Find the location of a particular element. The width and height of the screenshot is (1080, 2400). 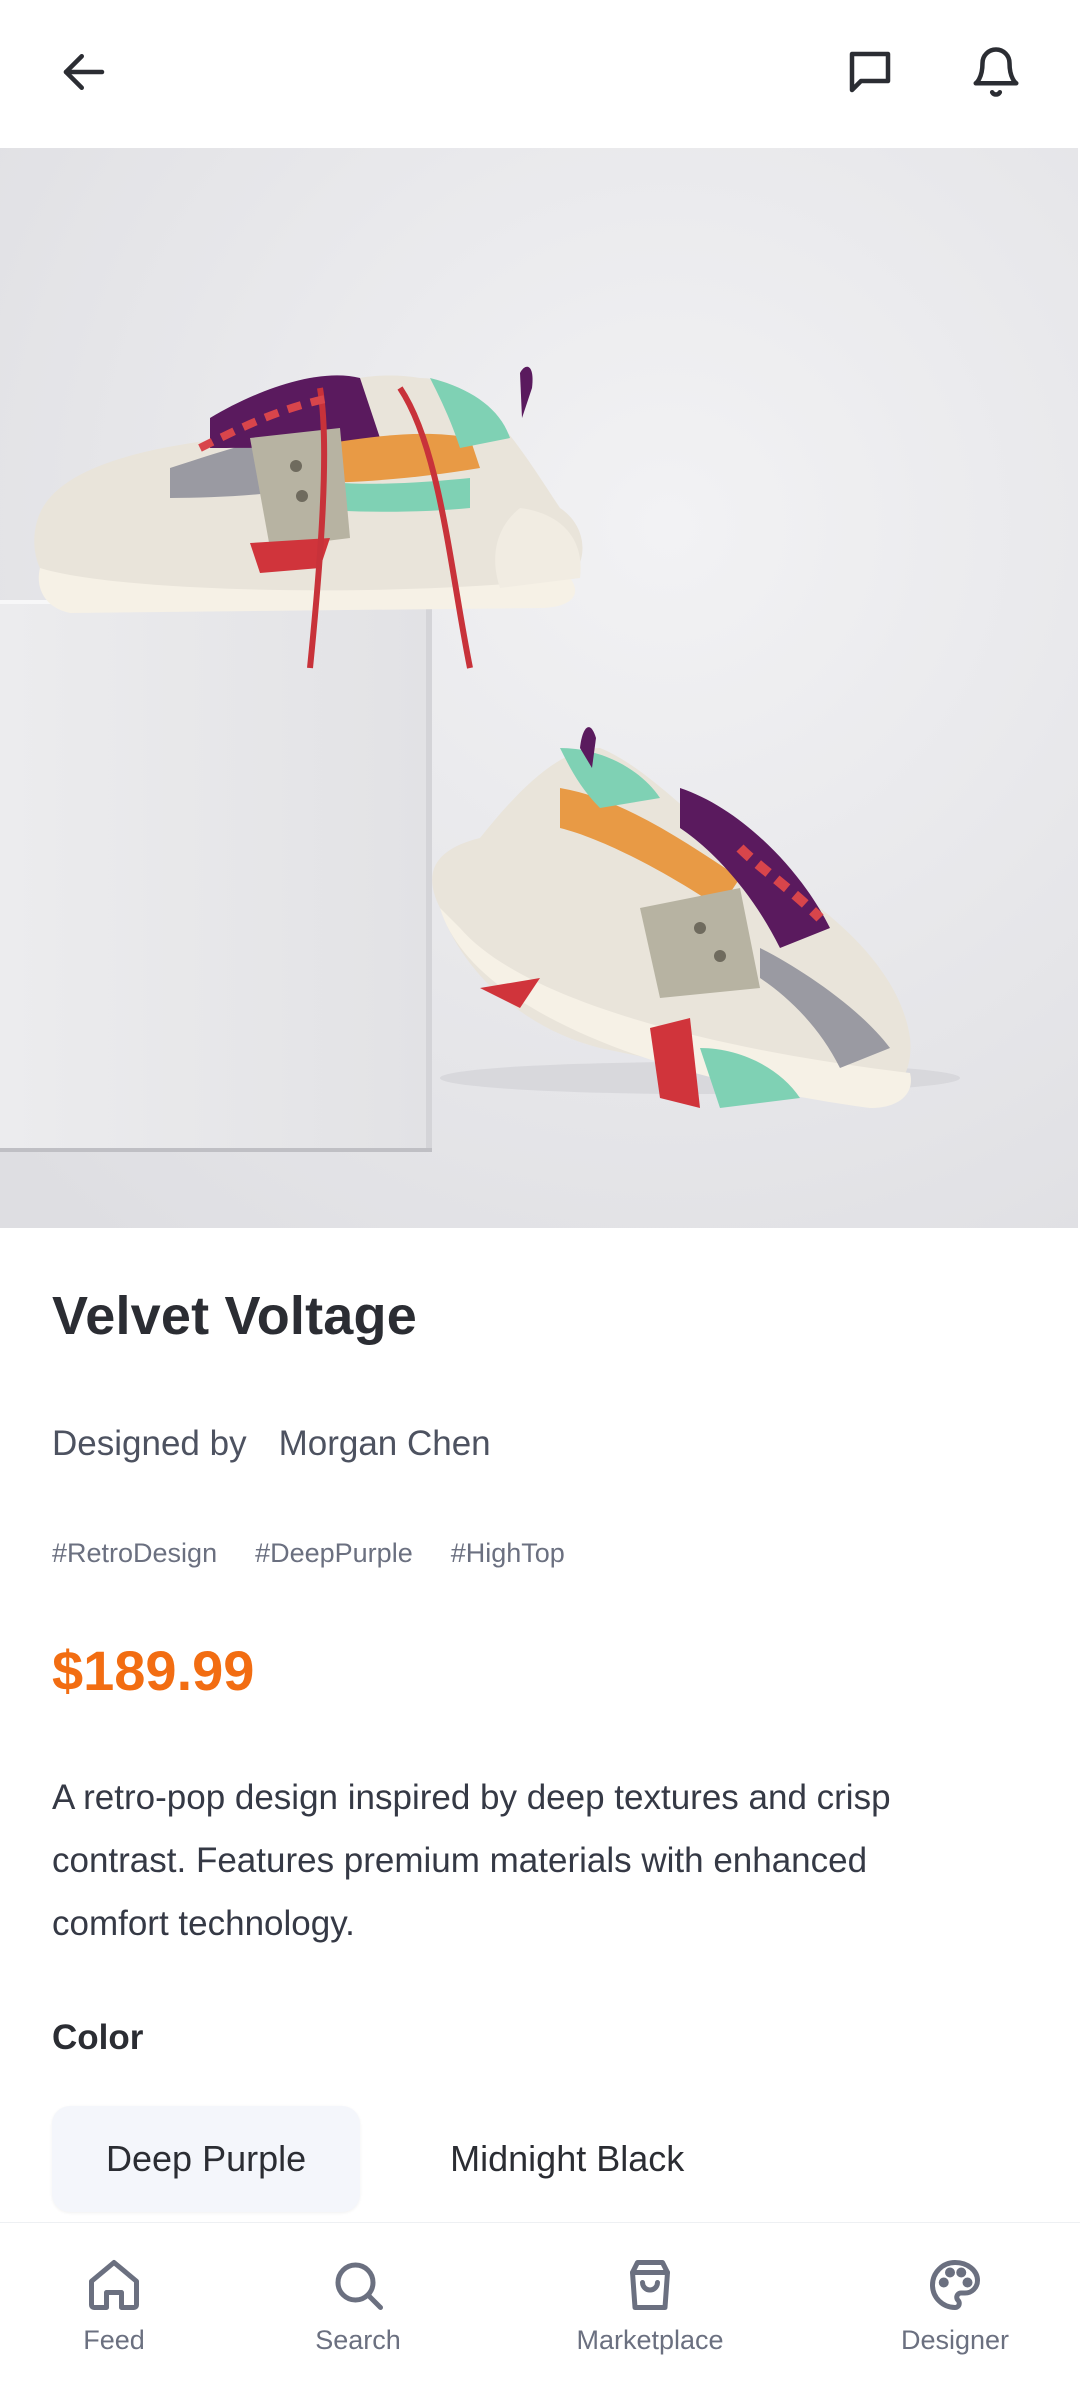

color-option-midnight-black: Midnight Black is located at coordinates (567, 2159).